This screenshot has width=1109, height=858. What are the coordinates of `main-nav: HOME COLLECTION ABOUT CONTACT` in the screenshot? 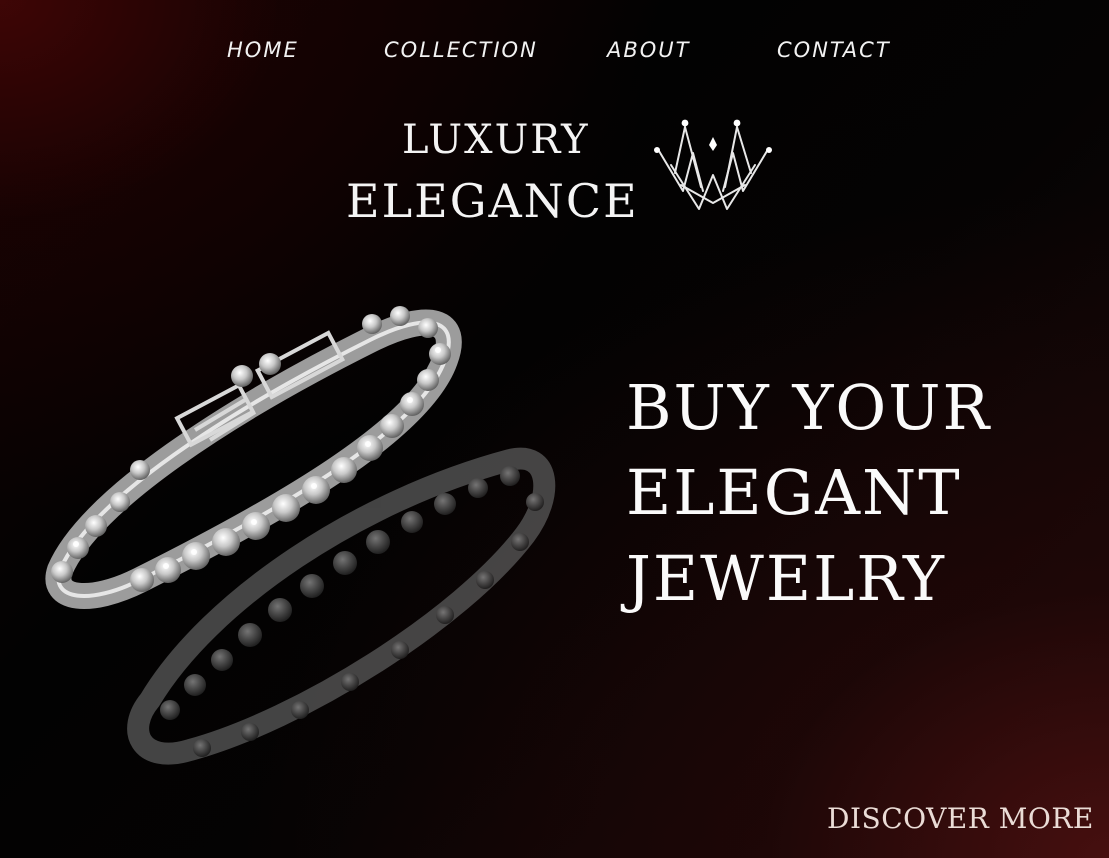 It's located at (554, 55).